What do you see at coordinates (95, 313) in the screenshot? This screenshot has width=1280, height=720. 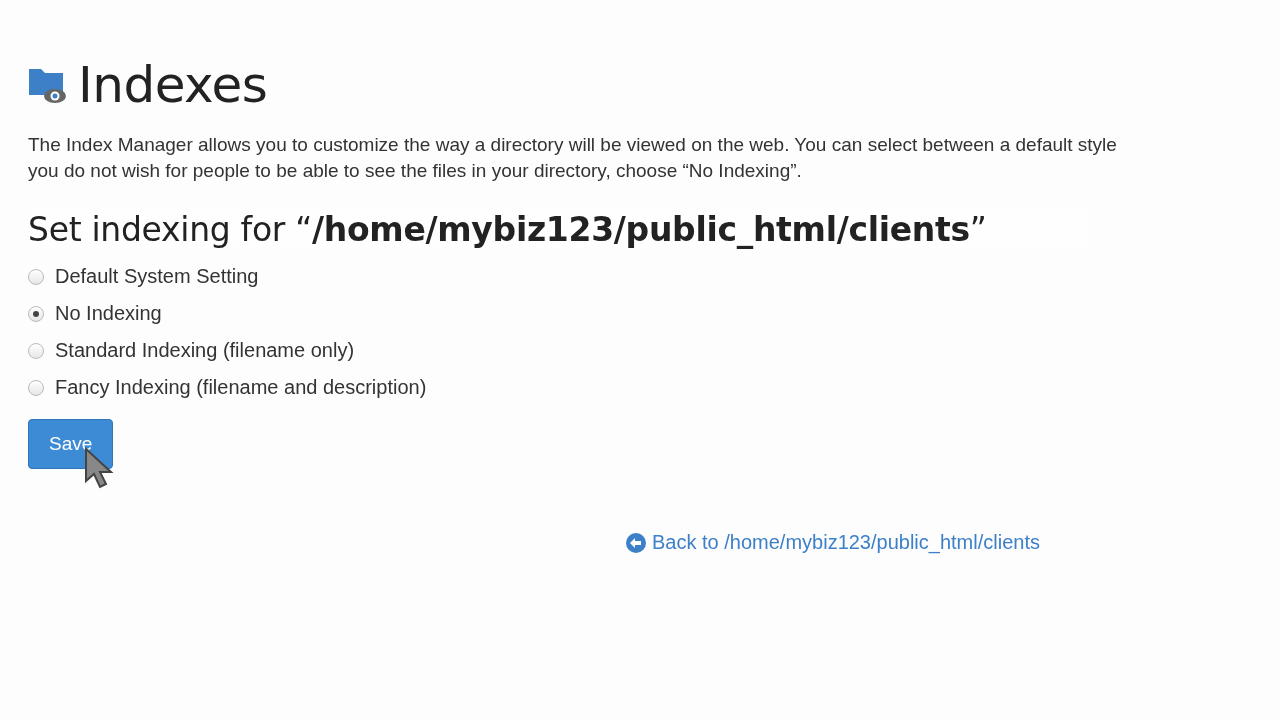 I see `radio-option: No Indexing` at bounding box center [95, 313].